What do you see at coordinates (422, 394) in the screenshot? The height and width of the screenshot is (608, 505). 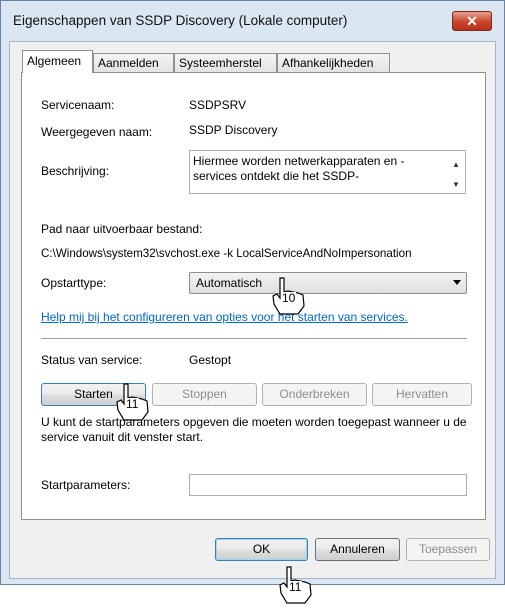 I see `resume-button: Hervatten` at bounding box center [422, 394].